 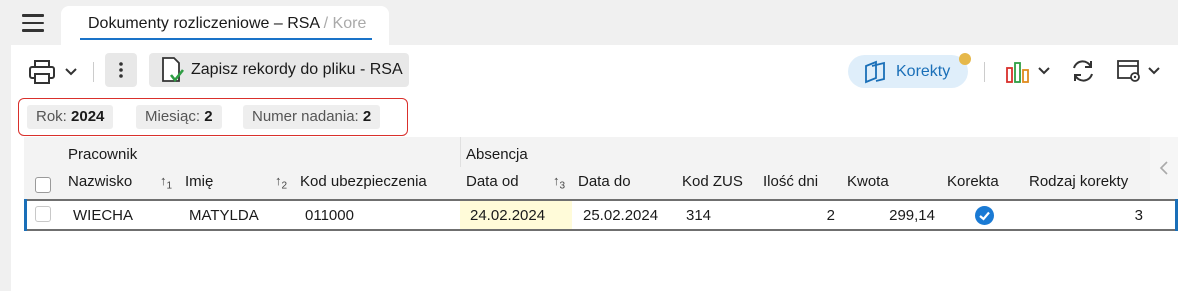 I want to click on save-records-label: Zapisz rekordy do pliku - RSA, so click(x=297, y=69).